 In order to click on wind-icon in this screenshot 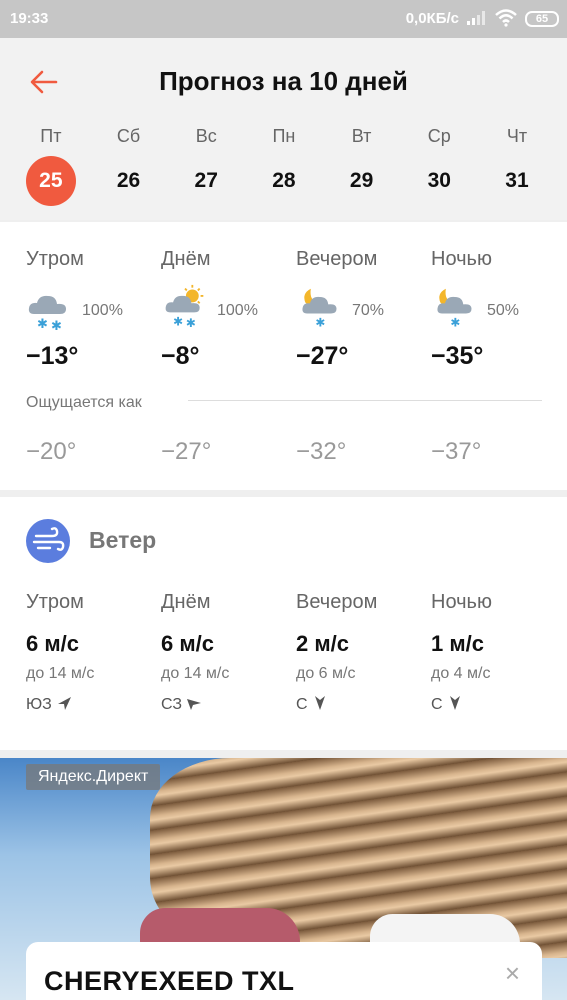, I will do `click(48, 541)`.